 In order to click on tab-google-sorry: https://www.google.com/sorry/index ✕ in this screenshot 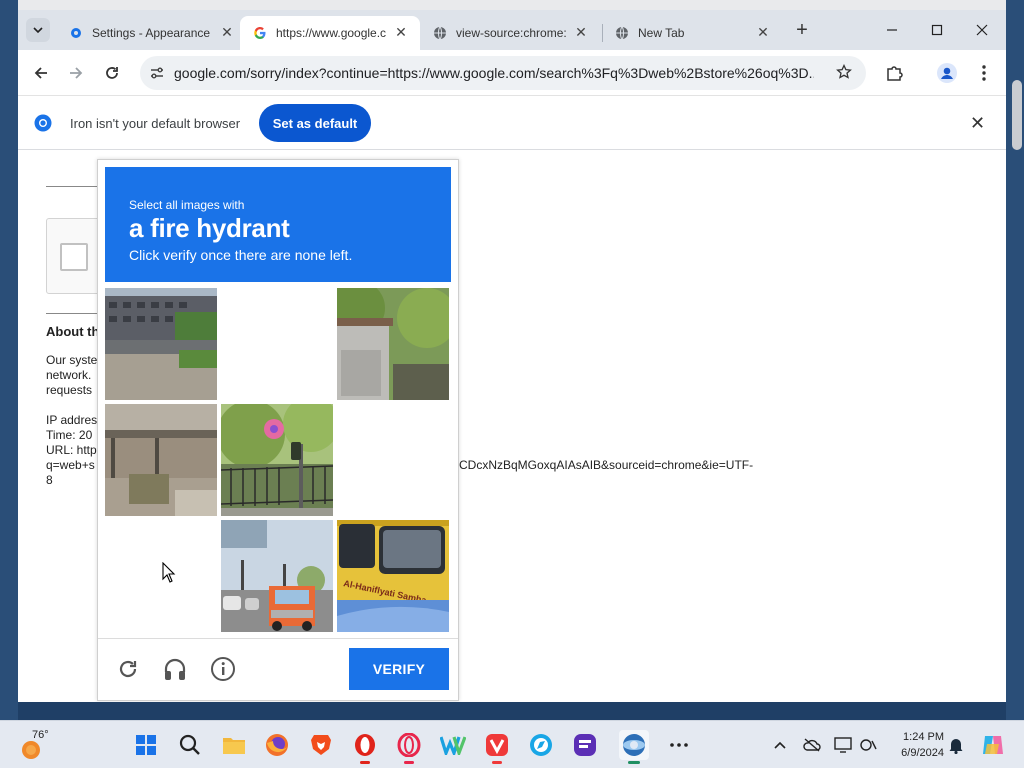, I will do `click(330, 33)`.